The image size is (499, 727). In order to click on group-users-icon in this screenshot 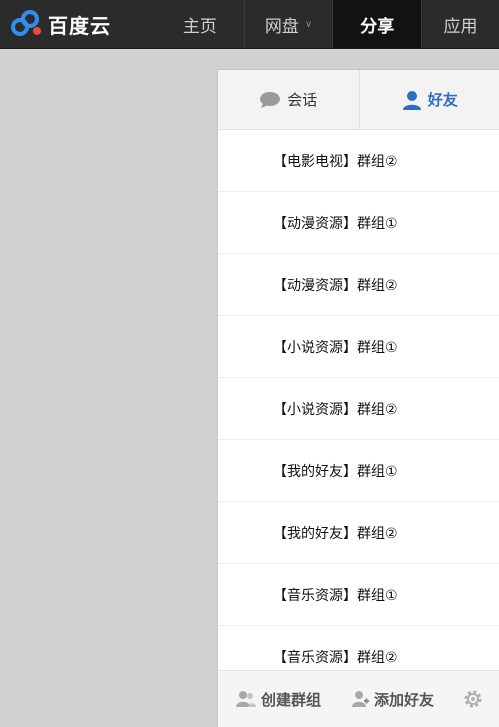, I will do `click(246, 699)`.